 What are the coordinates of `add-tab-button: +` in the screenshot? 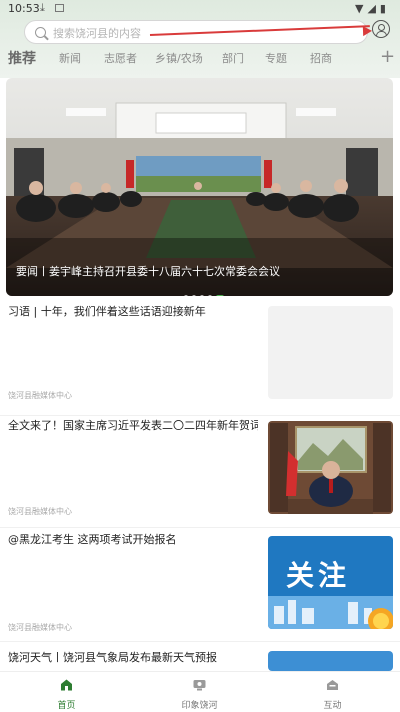 It's located at (387, 56).